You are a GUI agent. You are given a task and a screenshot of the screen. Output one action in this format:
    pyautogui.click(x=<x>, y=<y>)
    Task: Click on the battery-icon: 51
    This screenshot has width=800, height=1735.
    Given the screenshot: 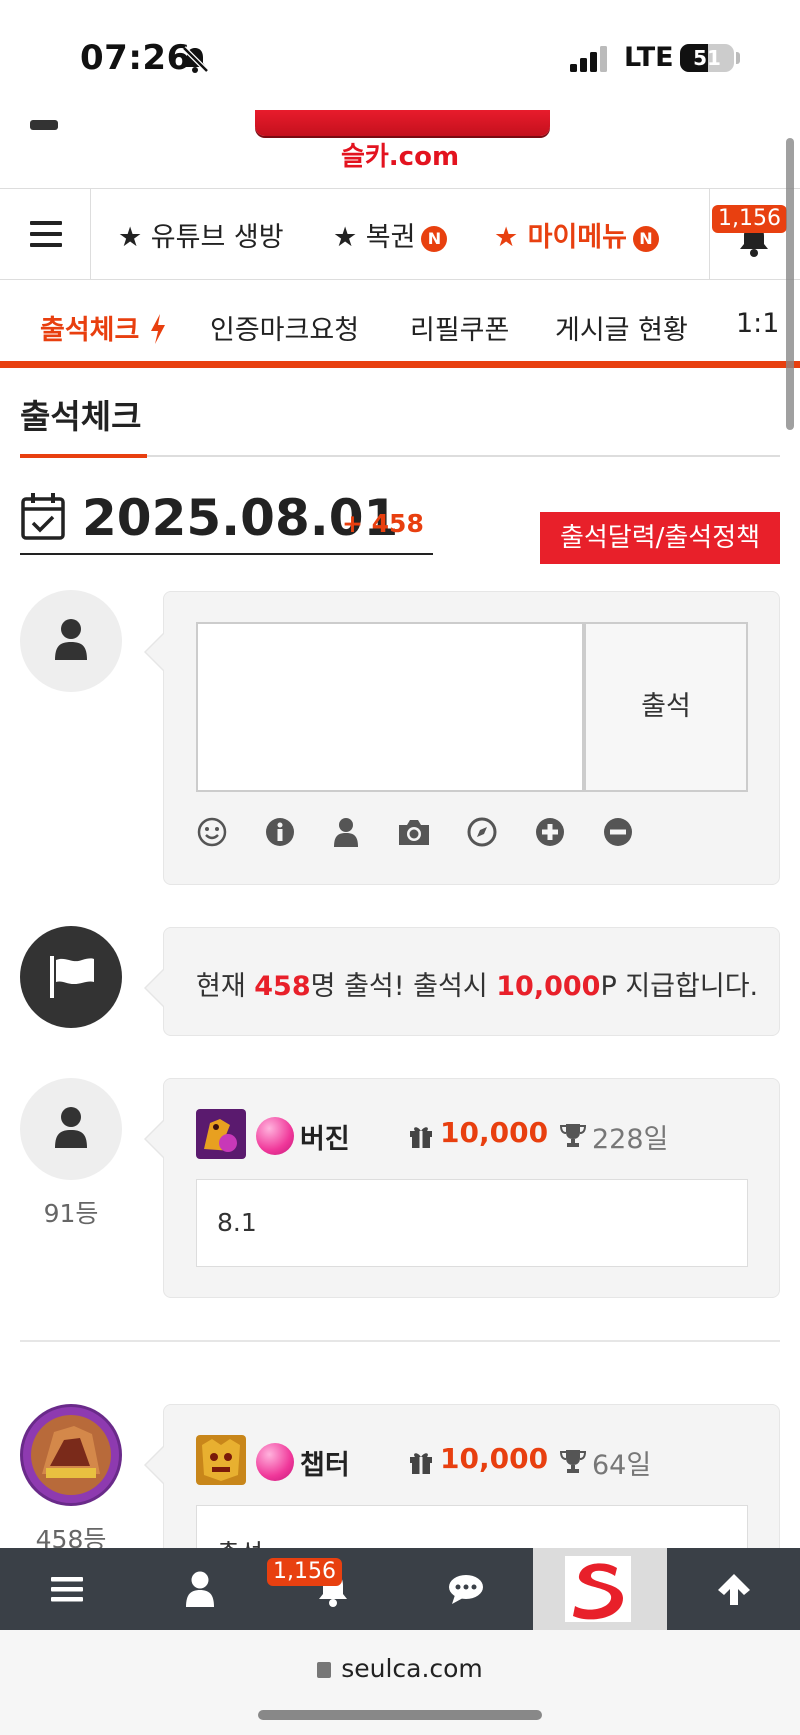 What is the action you would take?
    pyautogui.click(x=707, y=58)
    